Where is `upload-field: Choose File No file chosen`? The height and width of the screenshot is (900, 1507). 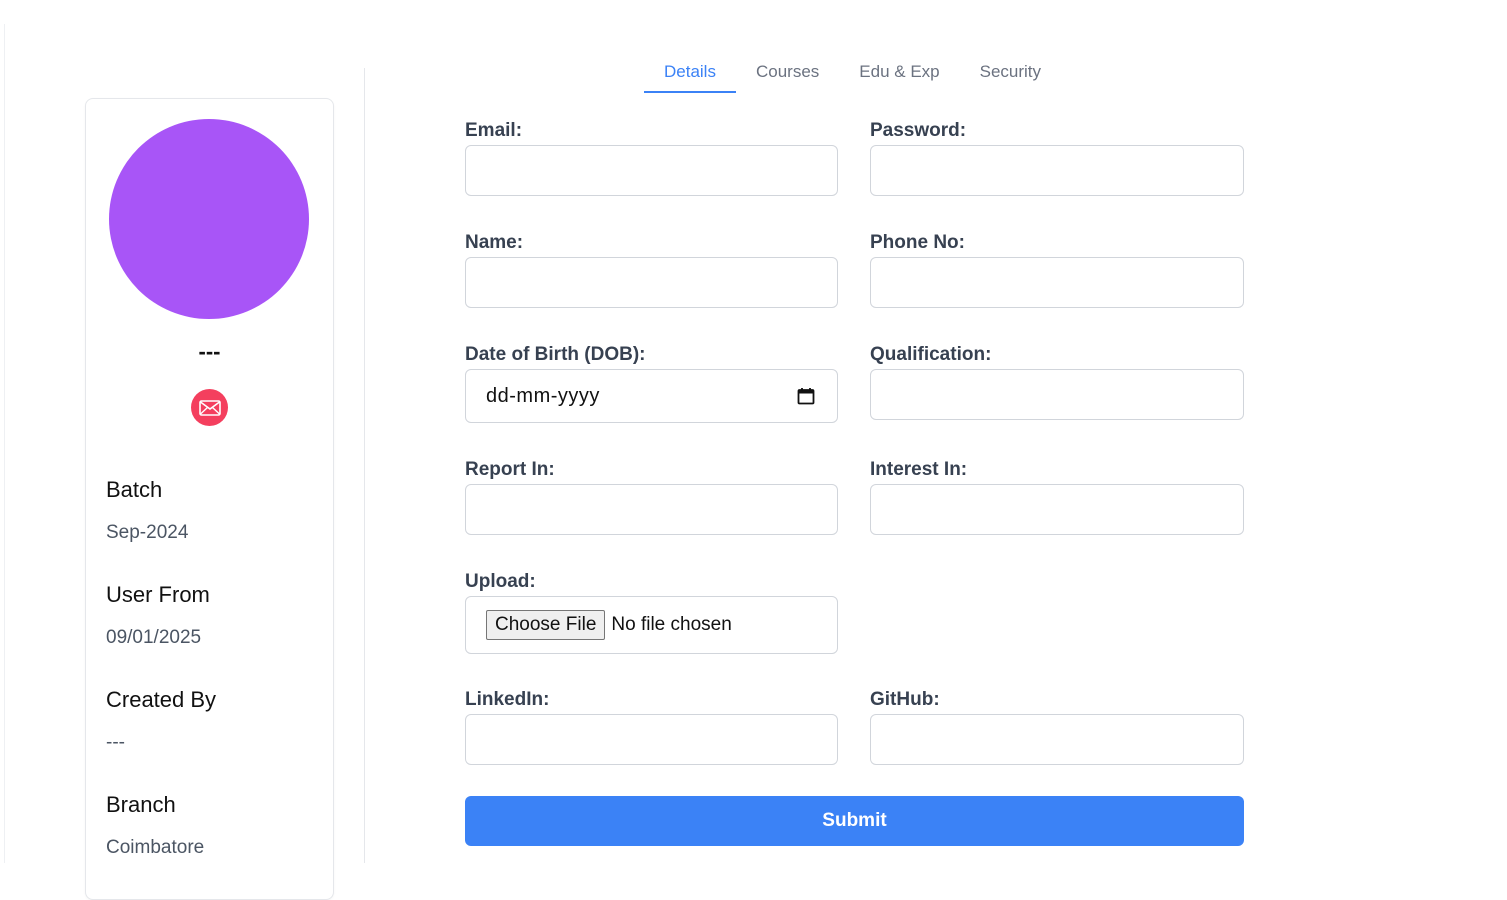
upload-field: Choose File No file chosen is located at coordinates (651, 625).